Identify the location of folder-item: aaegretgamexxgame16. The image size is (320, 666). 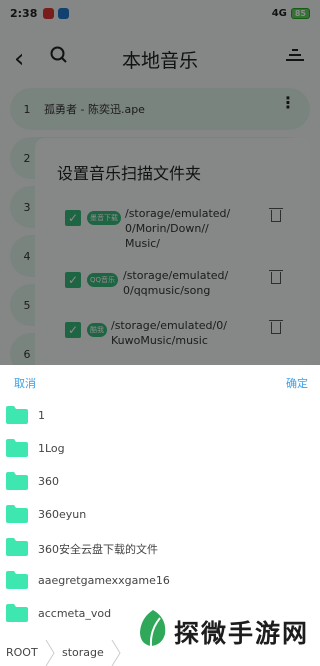
(160, 581).